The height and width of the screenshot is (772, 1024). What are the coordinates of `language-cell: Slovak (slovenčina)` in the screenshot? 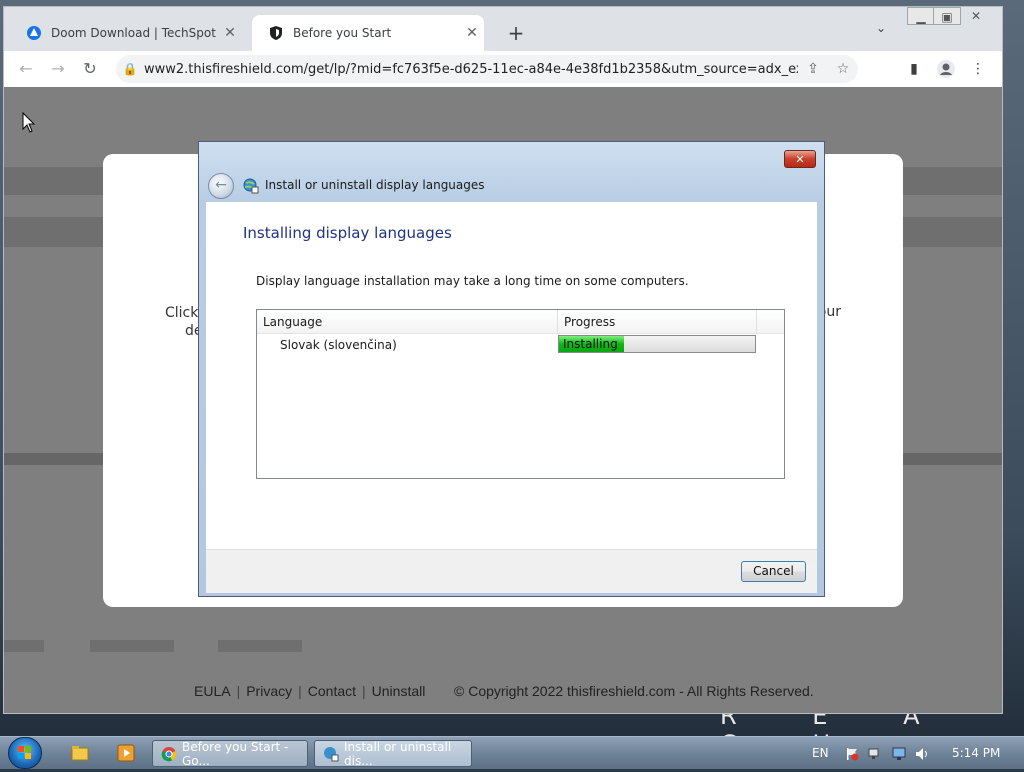 It's located at (338, 345).